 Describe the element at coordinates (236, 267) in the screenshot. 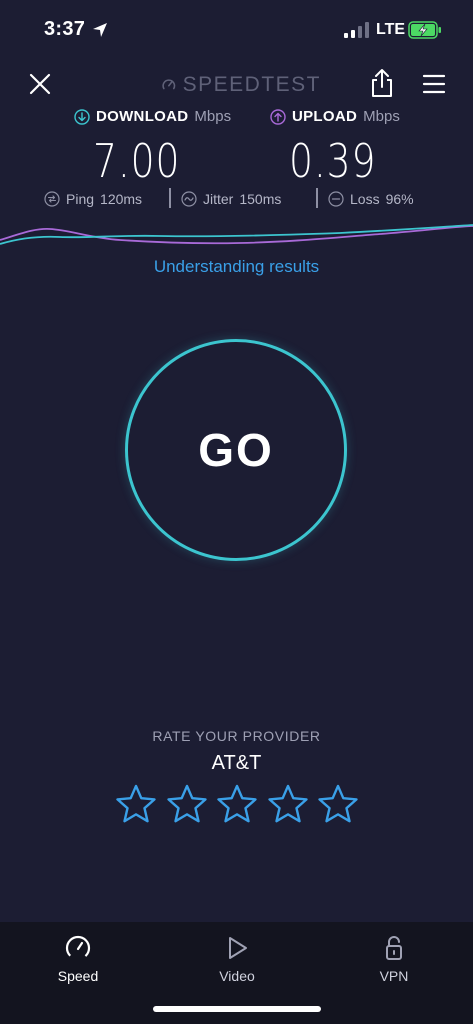

I see `understanding-results-link: Understanding results` at that location.